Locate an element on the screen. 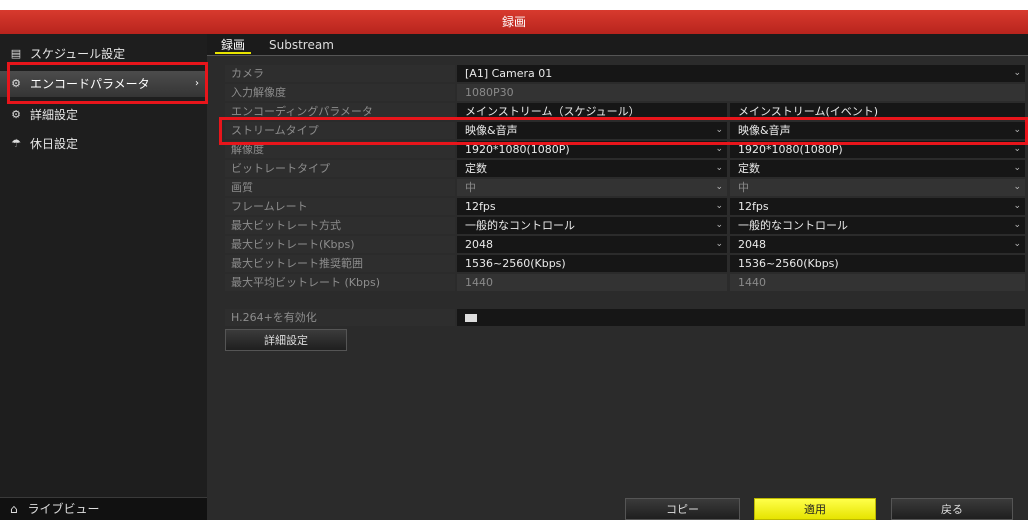 This screenshot has height=521, width=1028. max-bitrate-mode-main-select: 一般的なコントロール ⌄ is located at coordinates (592, 225).